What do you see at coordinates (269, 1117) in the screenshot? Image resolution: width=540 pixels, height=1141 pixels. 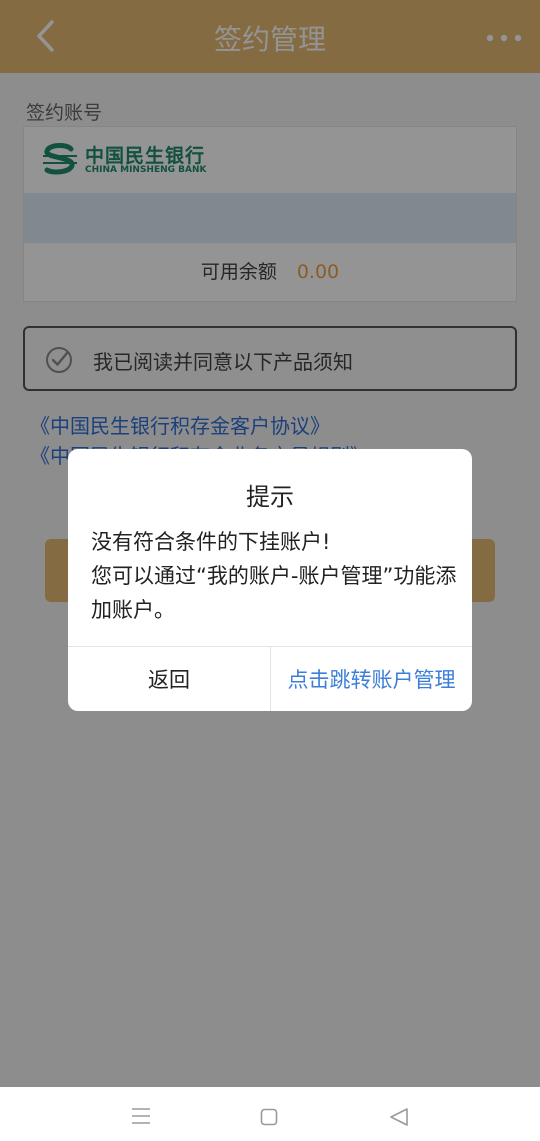 I see `home-square-icon` at bounding box center [269, 1117].